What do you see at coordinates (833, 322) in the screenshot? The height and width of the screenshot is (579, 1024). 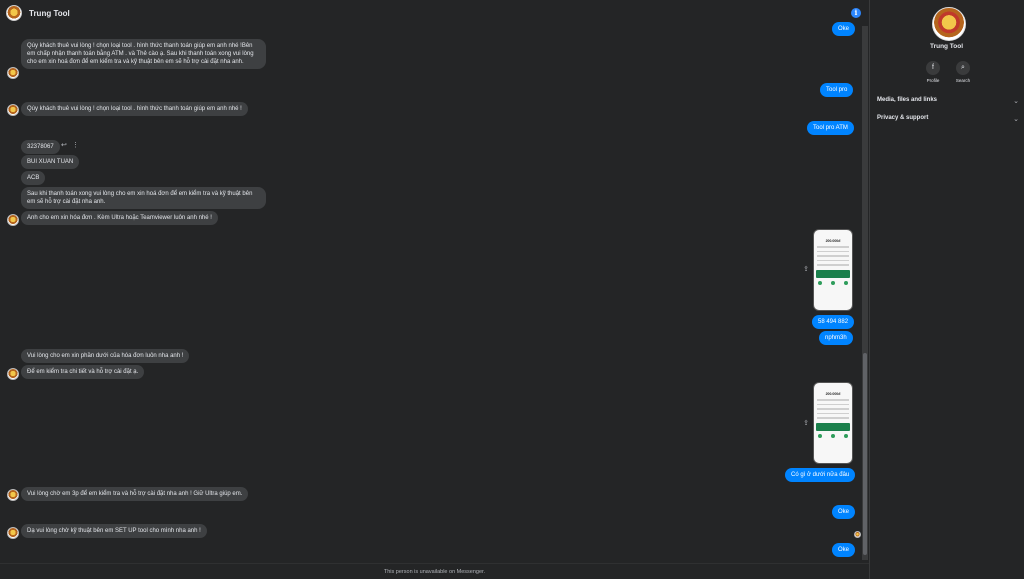 I see `message-outgoing: 58 494 882` at bounding box center [833, 322].